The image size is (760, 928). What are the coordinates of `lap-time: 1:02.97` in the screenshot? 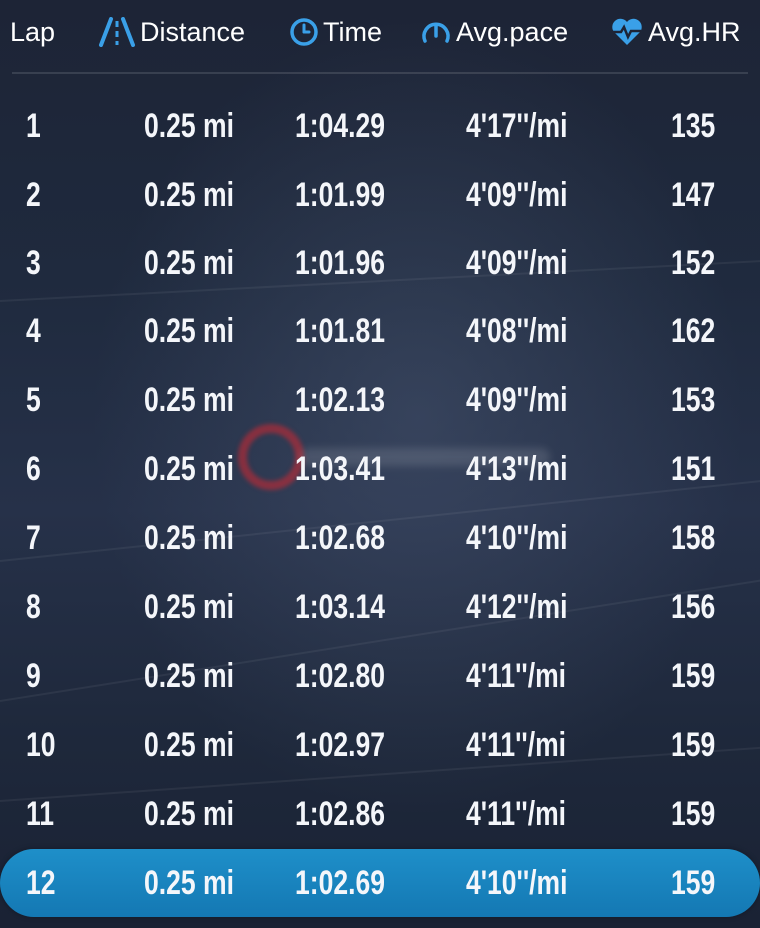 It's located at (340, 745).